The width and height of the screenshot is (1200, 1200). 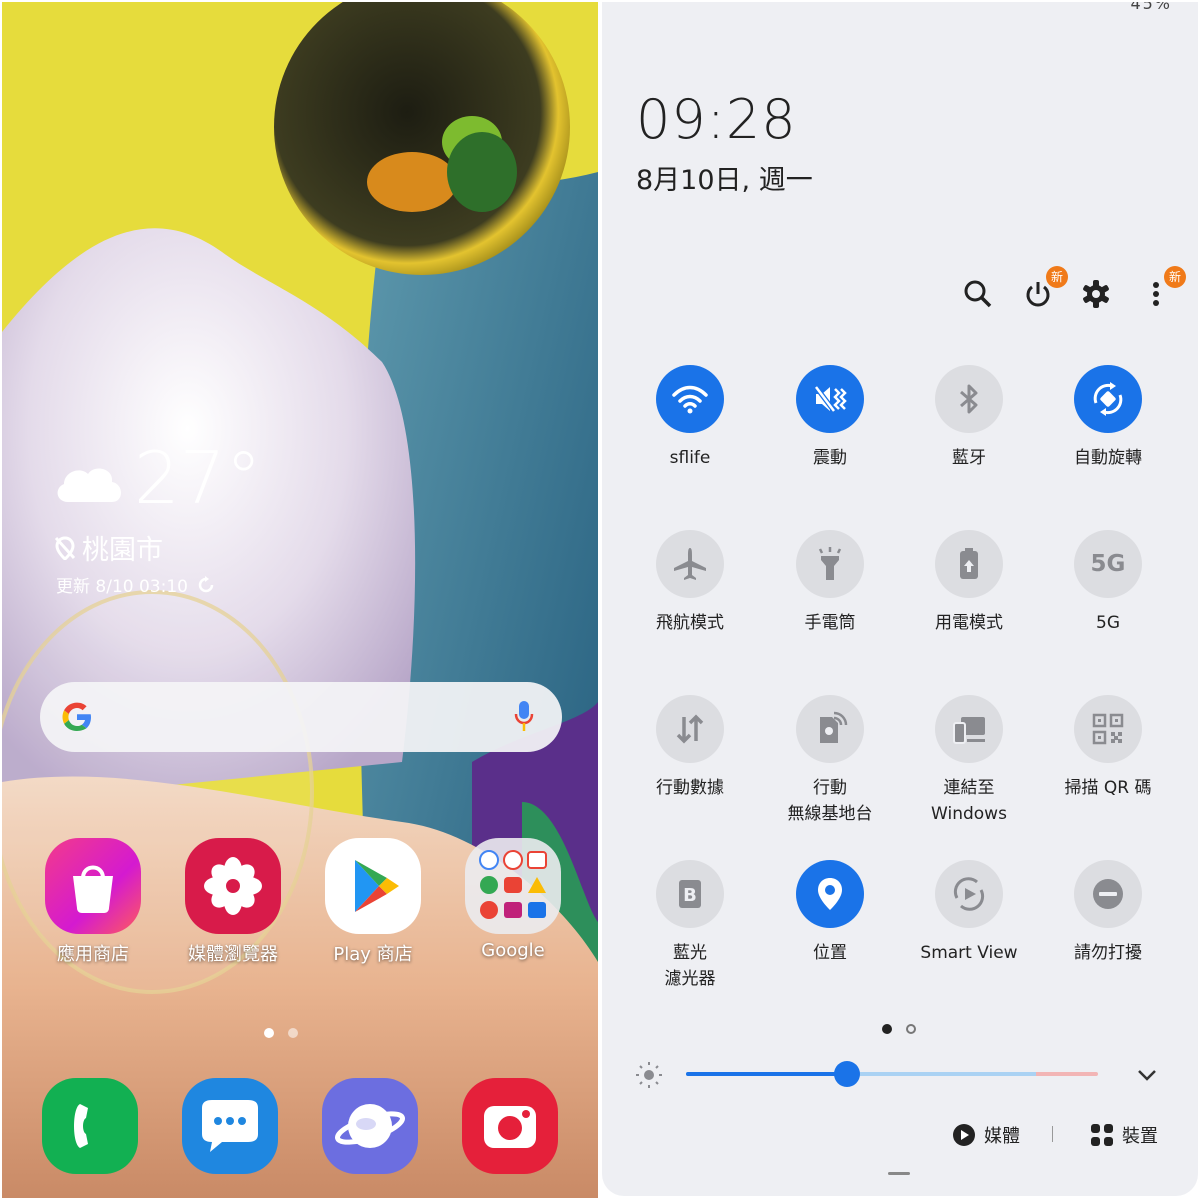 What do you see at coordinates (1108, 748) in the screenshot?
I see `tile-qr-scan: 掃描 QR 碼` at bounding box center [1108, 748].